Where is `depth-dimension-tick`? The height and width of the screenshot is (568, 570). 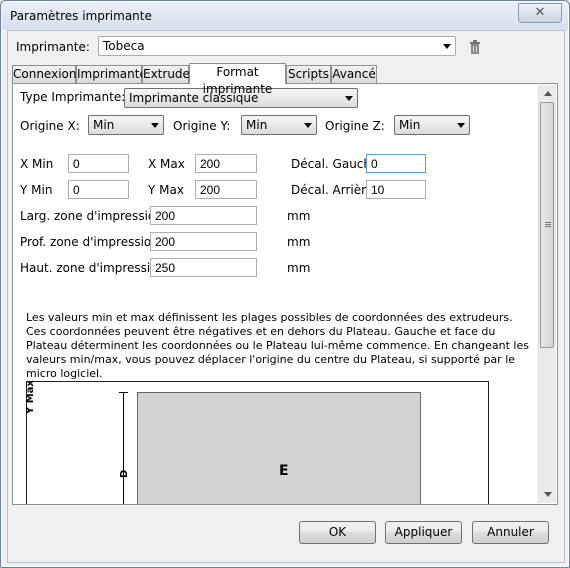 depth-dimension-tick is located at coordinates (123, 392).